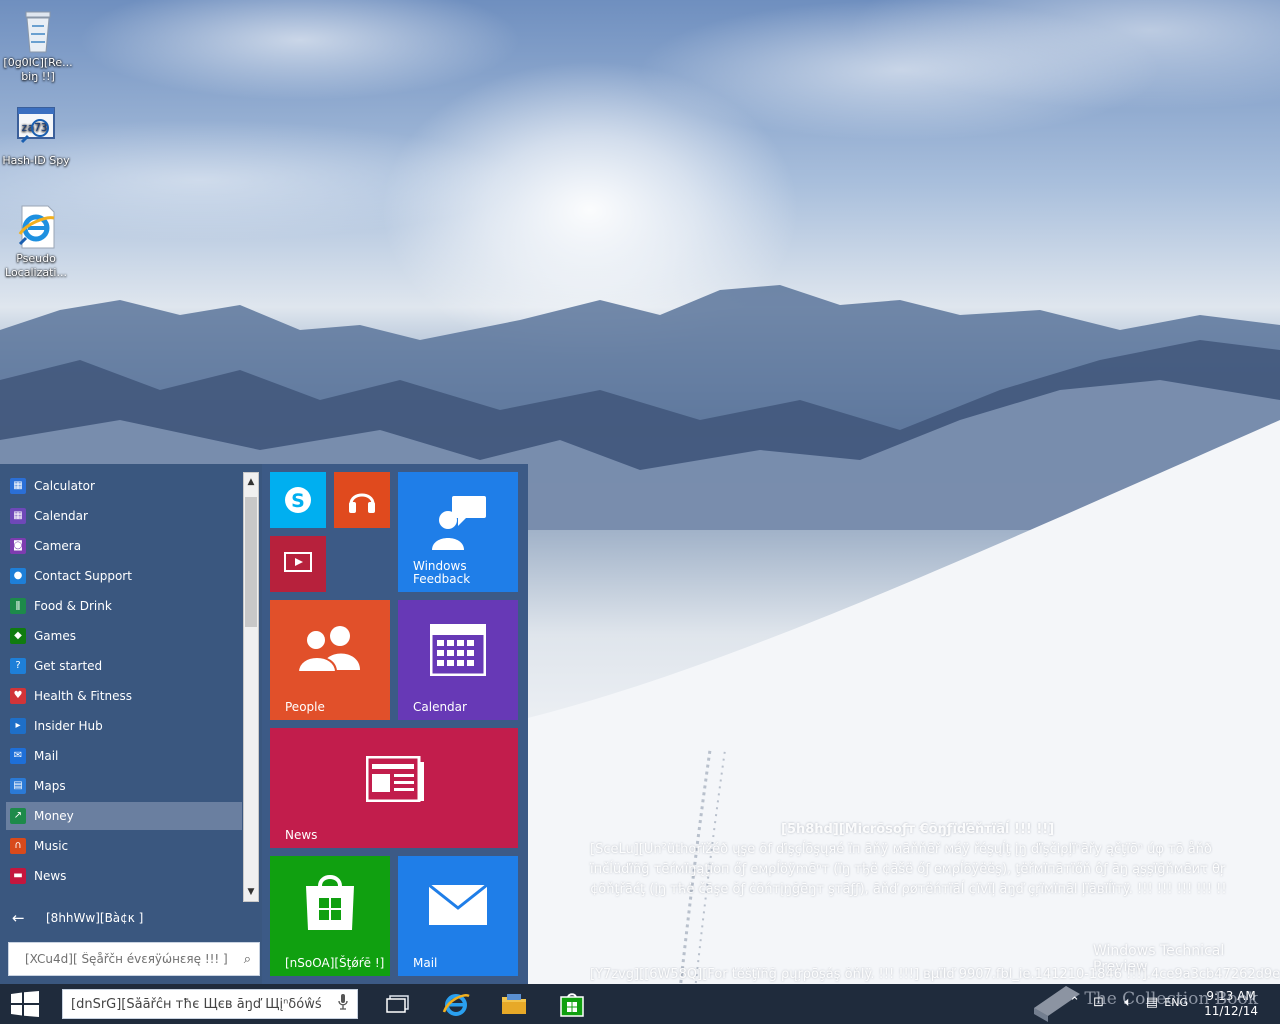  I want to click on app-list-item-label: Insider Hub, so click(68, 726).